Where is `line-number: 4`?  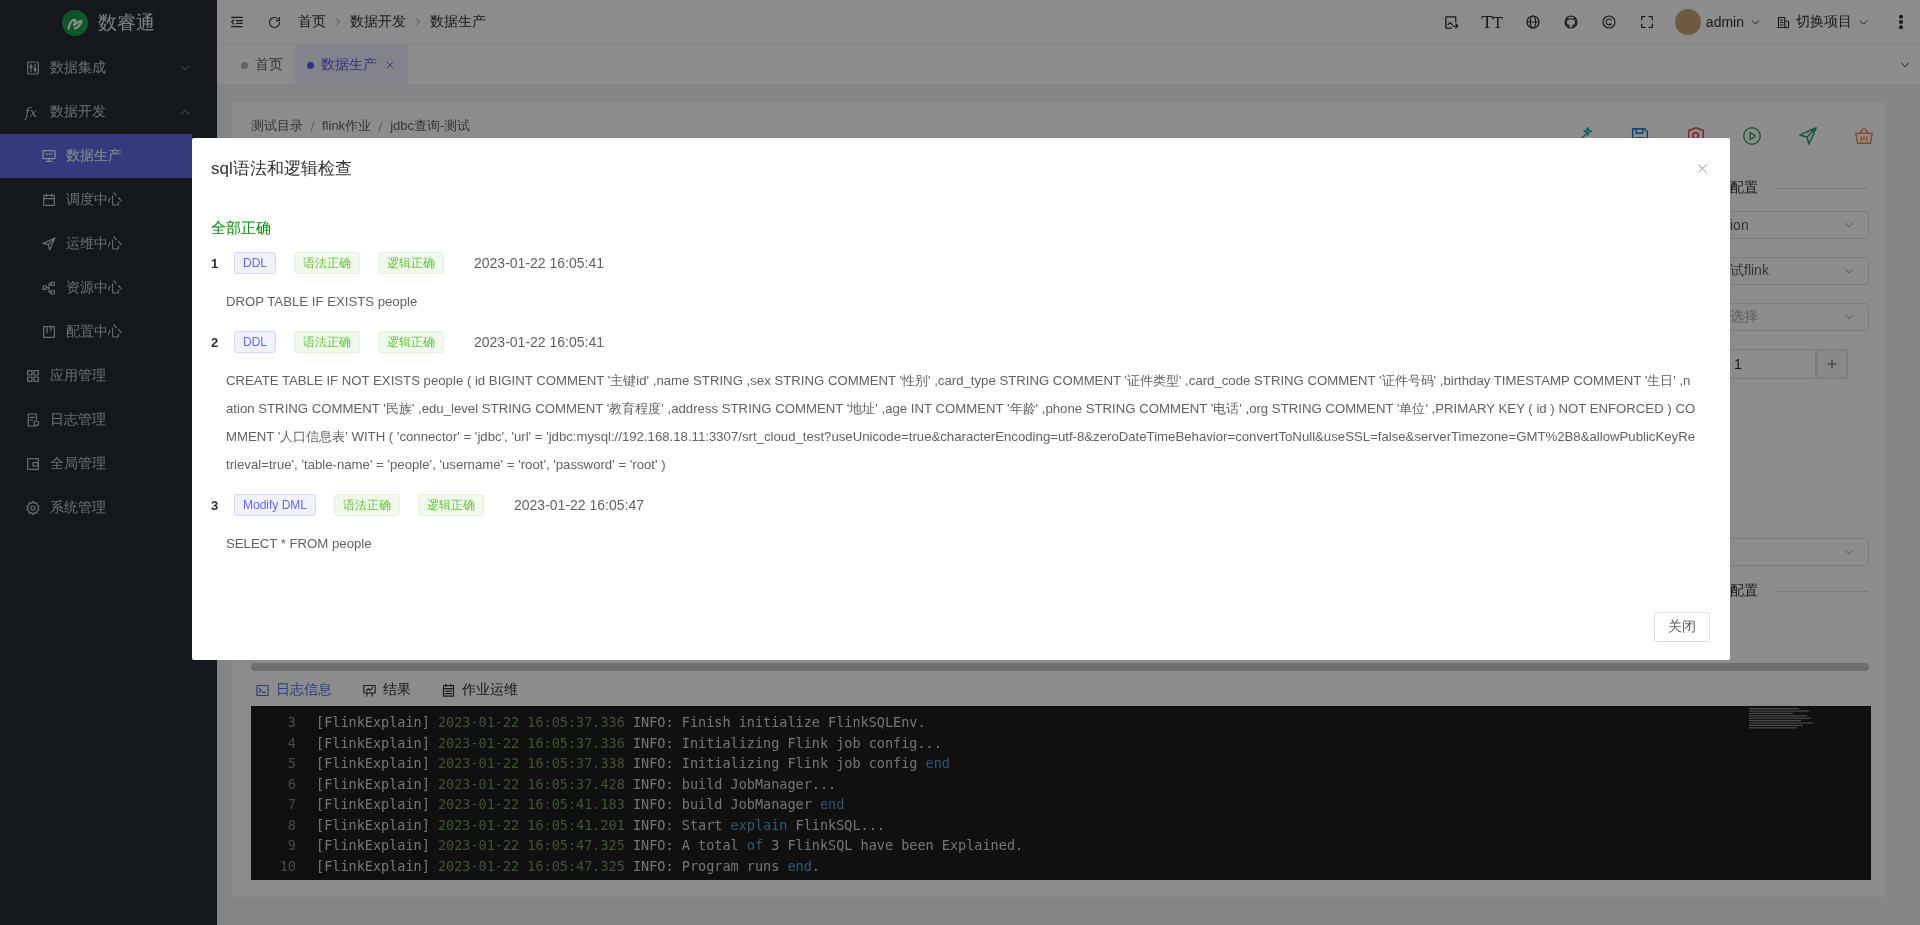
line-number: 4 is located at coordinates (291, 743).